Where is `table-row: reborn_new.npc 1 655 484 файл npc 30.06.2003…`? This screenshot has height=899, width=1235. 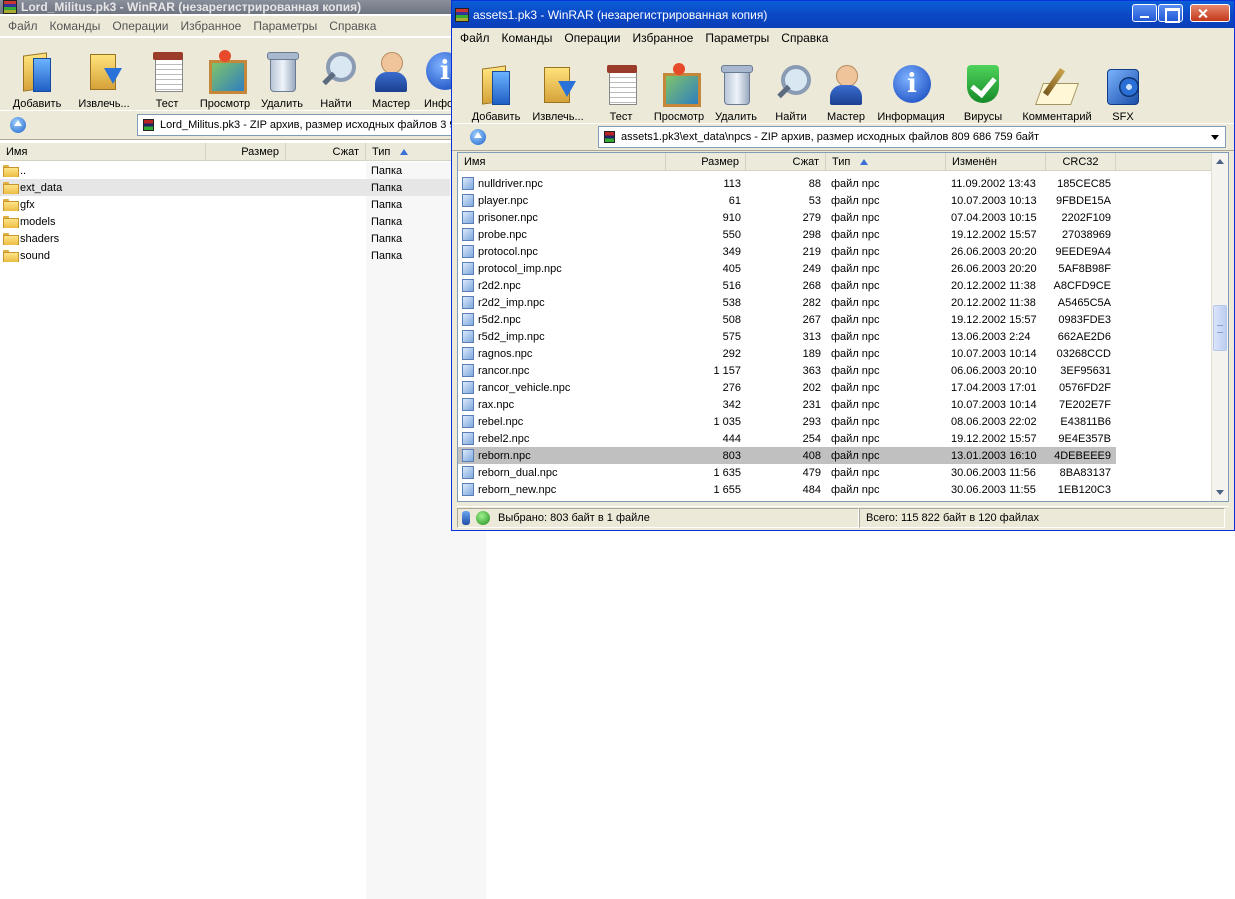
table-row: reborn_new.npc 1 655 484 файл npc 30.06.2003… is located at coordinates (787, 489).